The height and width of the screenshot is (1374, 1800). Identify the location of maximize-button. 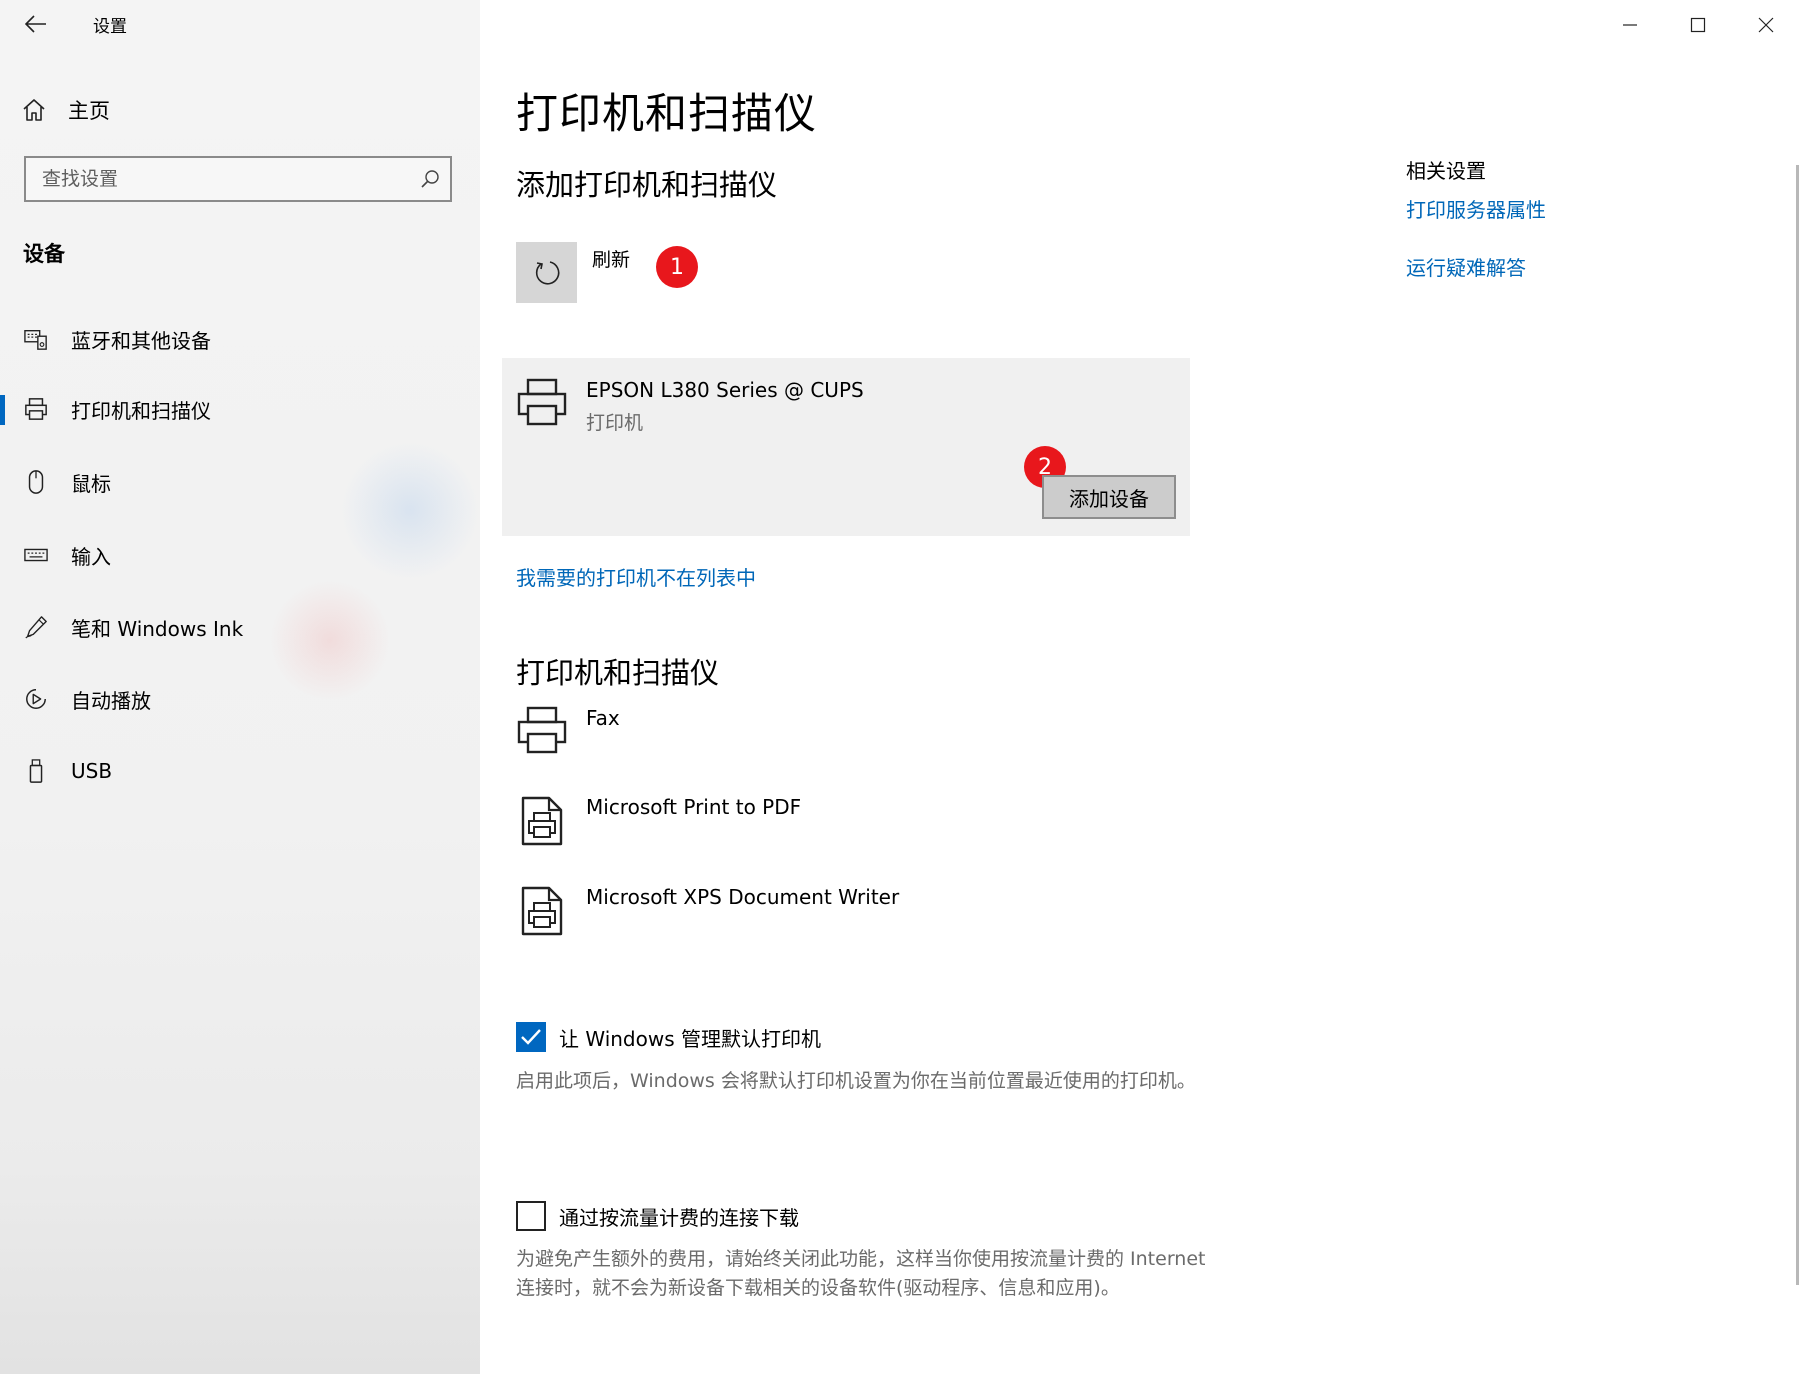
(1698, 25).